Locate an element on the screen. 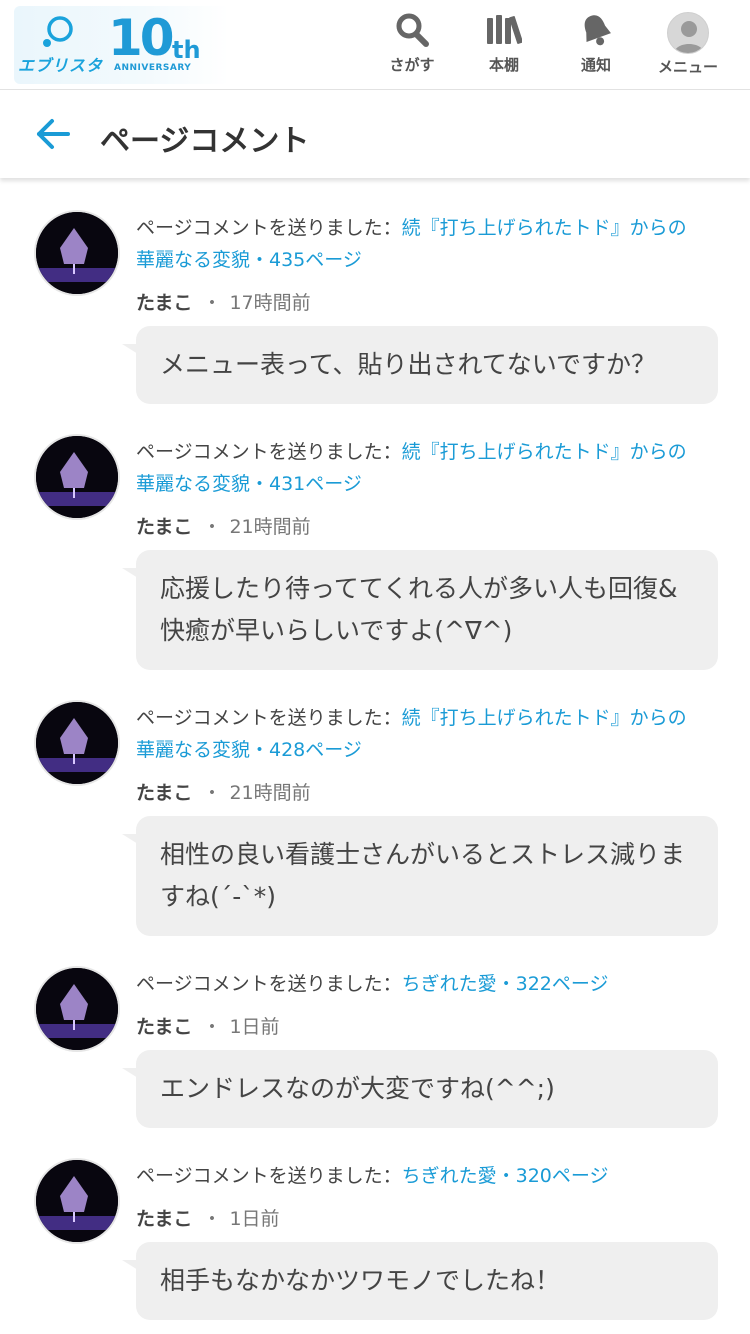 This screenshot has height=1334, width=750. comment-byline: たまこ・ 17時間前 is located at coordinates (223, 303).